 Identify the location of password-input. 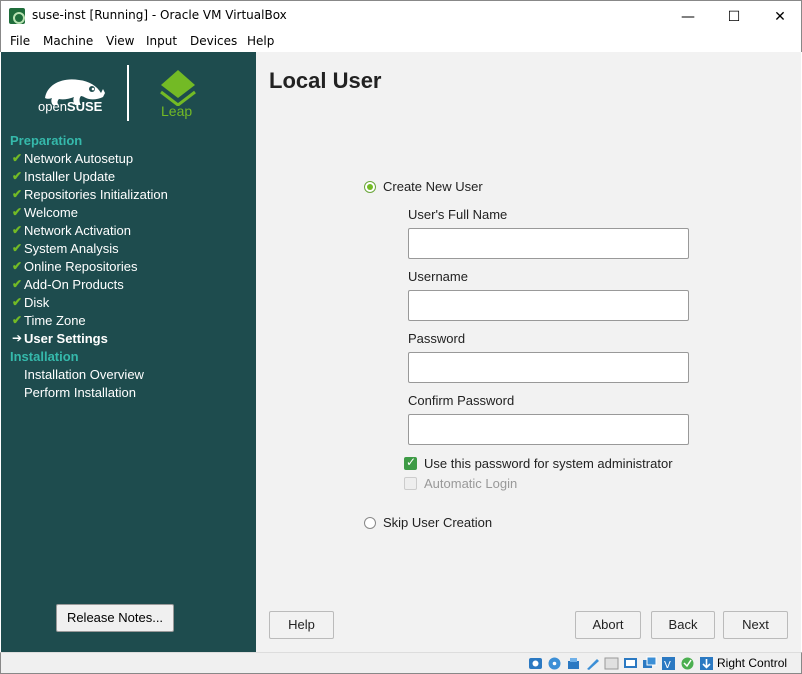
(548, 367).